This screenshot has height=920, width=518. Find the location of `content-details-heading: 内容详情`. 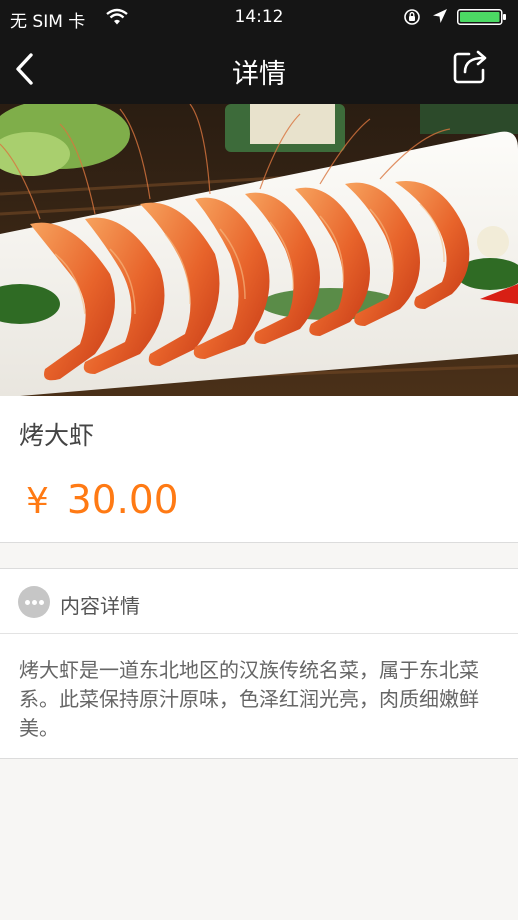

content-details-heading: 内容详情 is located at coordinates (100, 606).